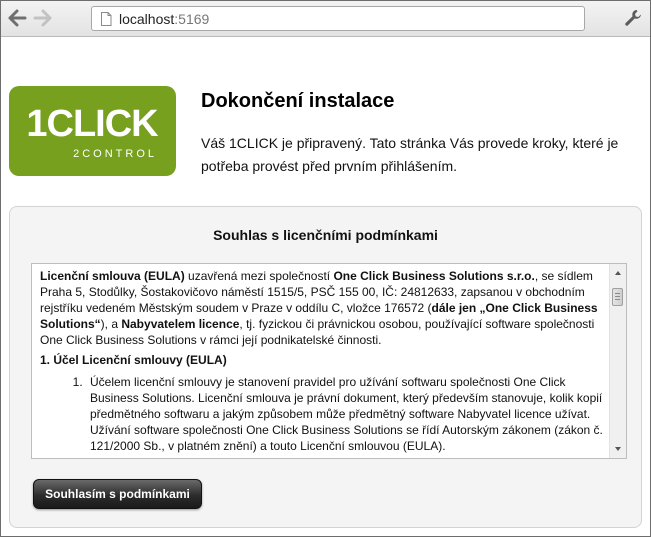  Describe the element at coordinates (180, 324) in the screenshot. I see `license-intro-bold: Nabyvatelem licence` at that location.